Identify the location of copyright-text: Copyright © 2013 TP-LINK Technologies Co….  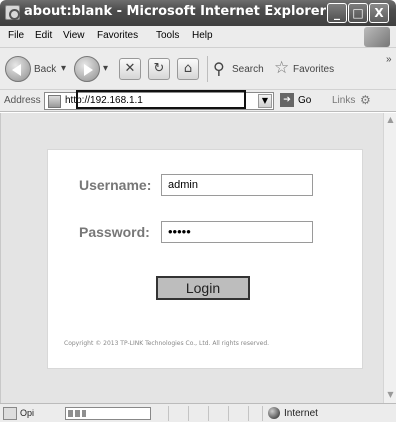
(167, 343).